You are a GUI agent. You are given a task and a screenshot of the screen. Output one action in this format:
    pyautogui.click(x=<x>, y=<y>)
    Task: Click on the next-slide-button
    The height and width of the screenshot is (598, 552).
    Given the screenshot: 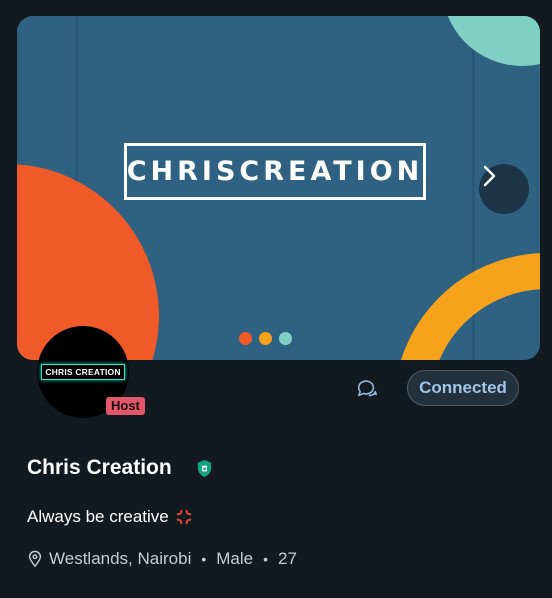 What is the action you would take?
    pyautogui.click(x=504, y=189)
    